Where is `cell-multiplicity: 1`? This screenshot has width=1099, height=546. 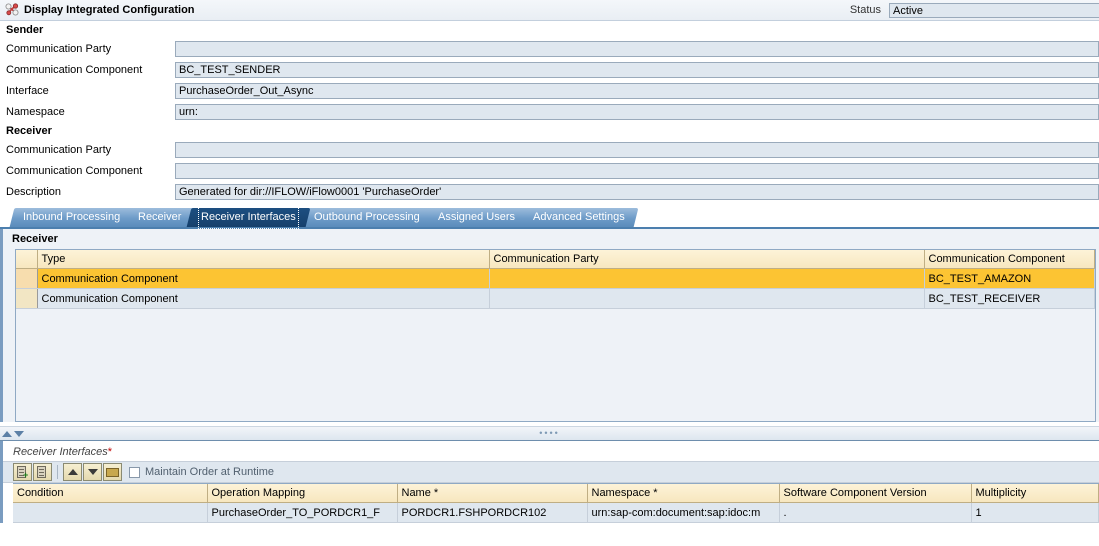 cell-multiplicity: 1 is located at coordinates (1035, 512).